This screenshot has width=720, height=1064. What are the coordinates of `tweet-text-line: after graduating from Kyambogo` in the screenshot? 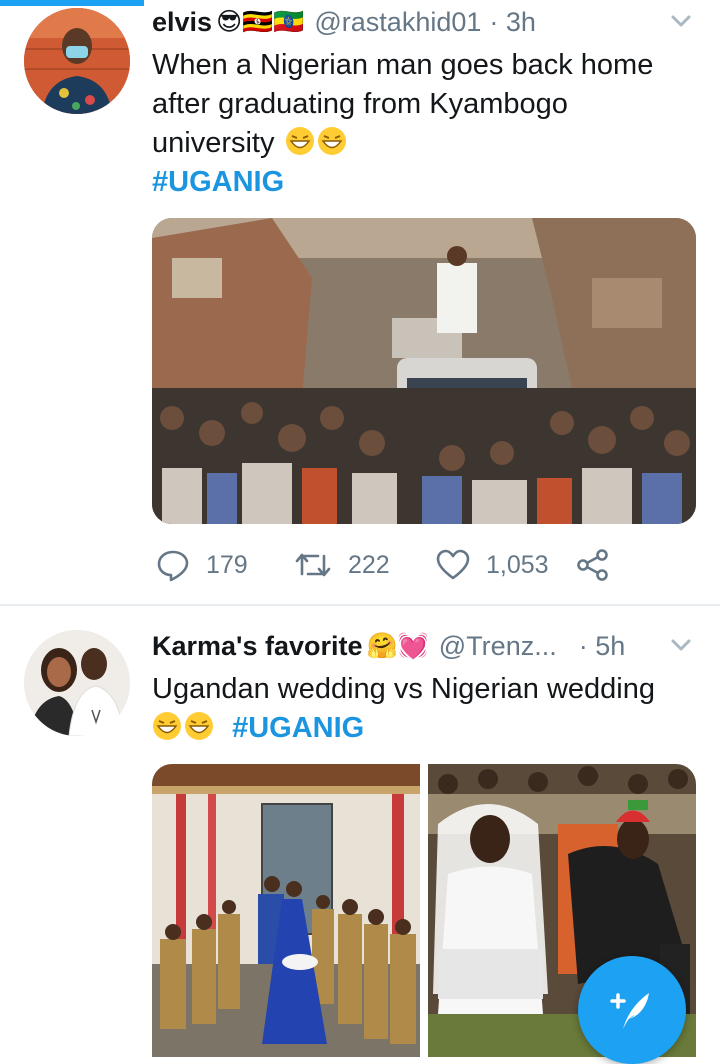 It's located at (360, 104).